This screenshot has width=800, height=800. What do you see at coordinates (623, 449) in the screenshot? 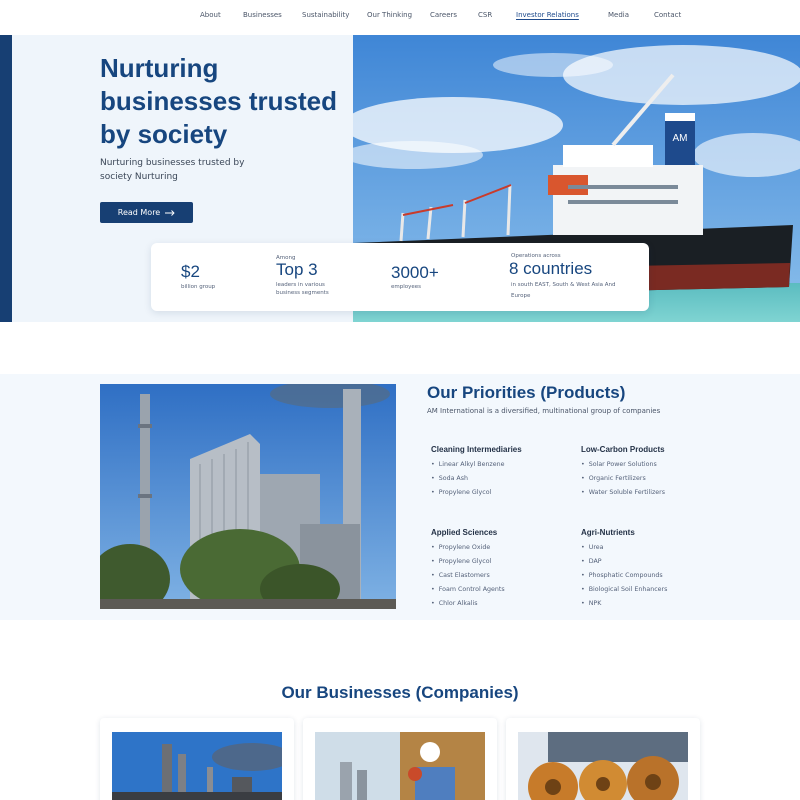
I see `category-title: Low-Carbon Products` at bounding box center [623, 449].